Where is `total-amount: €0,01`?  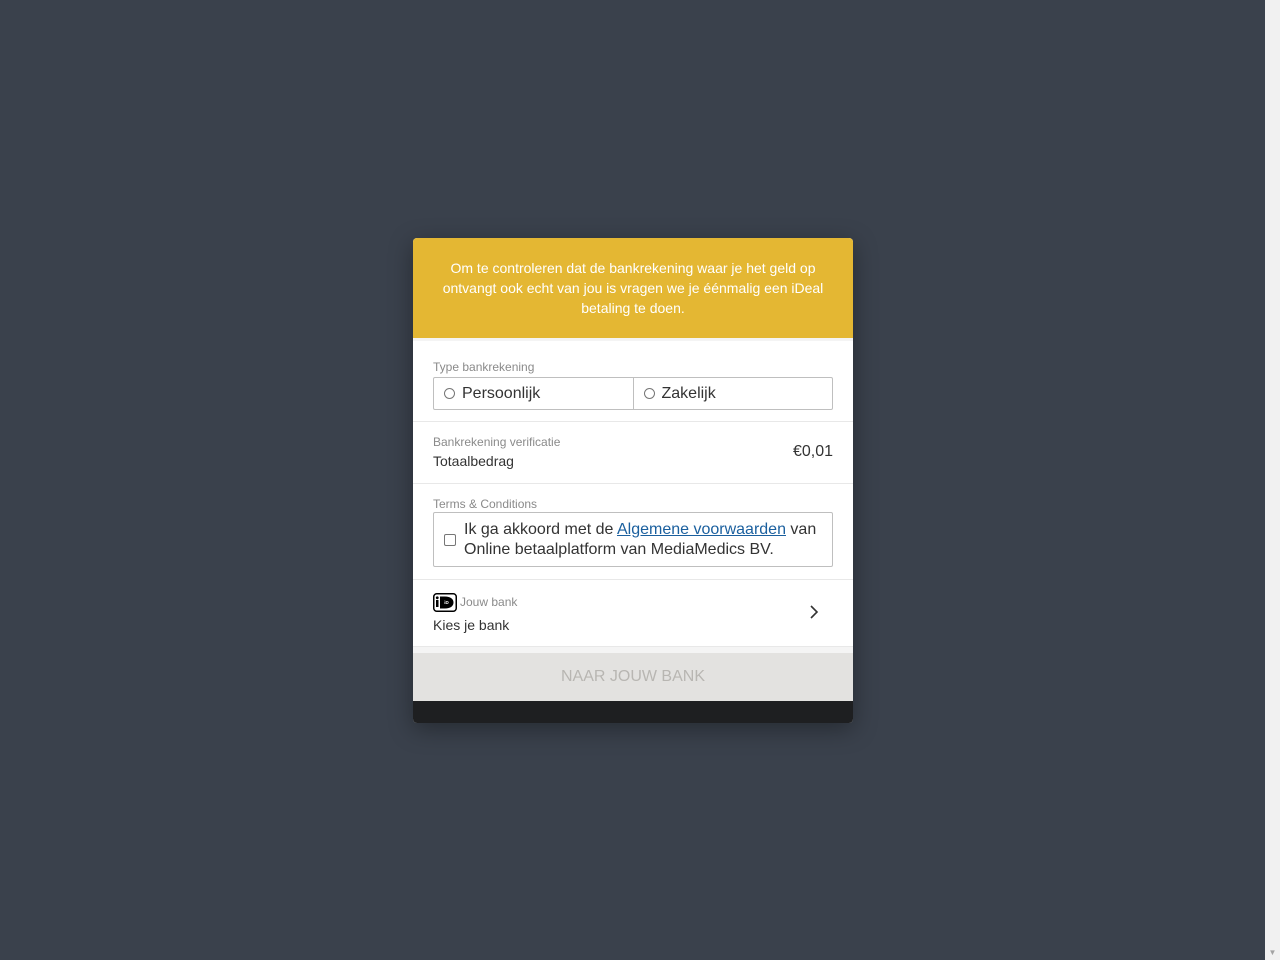
total-amount: €0,01 is located at coordinates (812, 451).